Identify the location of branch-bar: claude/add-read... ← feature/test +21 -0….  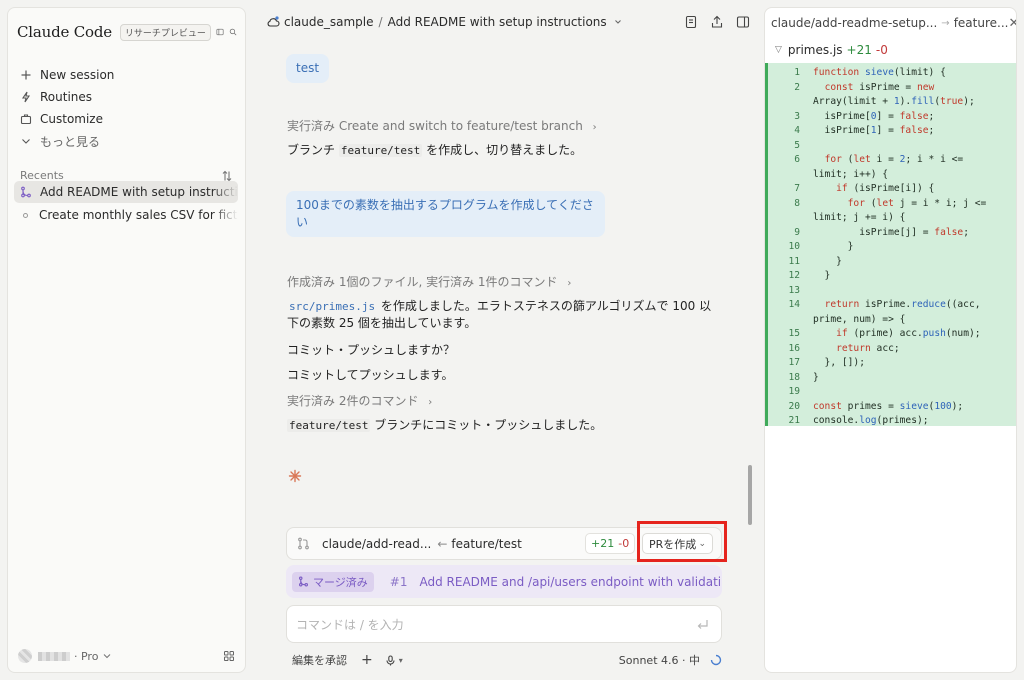
(504, 543).